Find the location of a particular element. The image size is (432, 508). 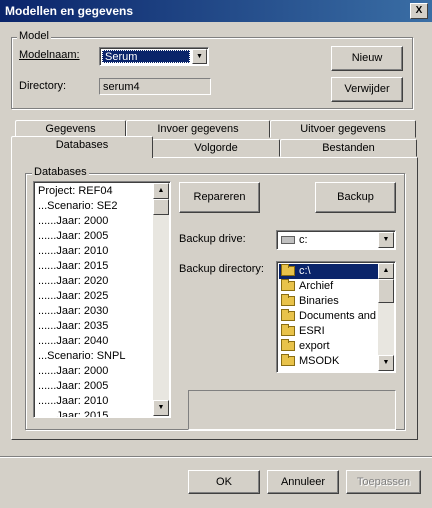

directory-list-item: Documents and is located at coordinates (328, 316).